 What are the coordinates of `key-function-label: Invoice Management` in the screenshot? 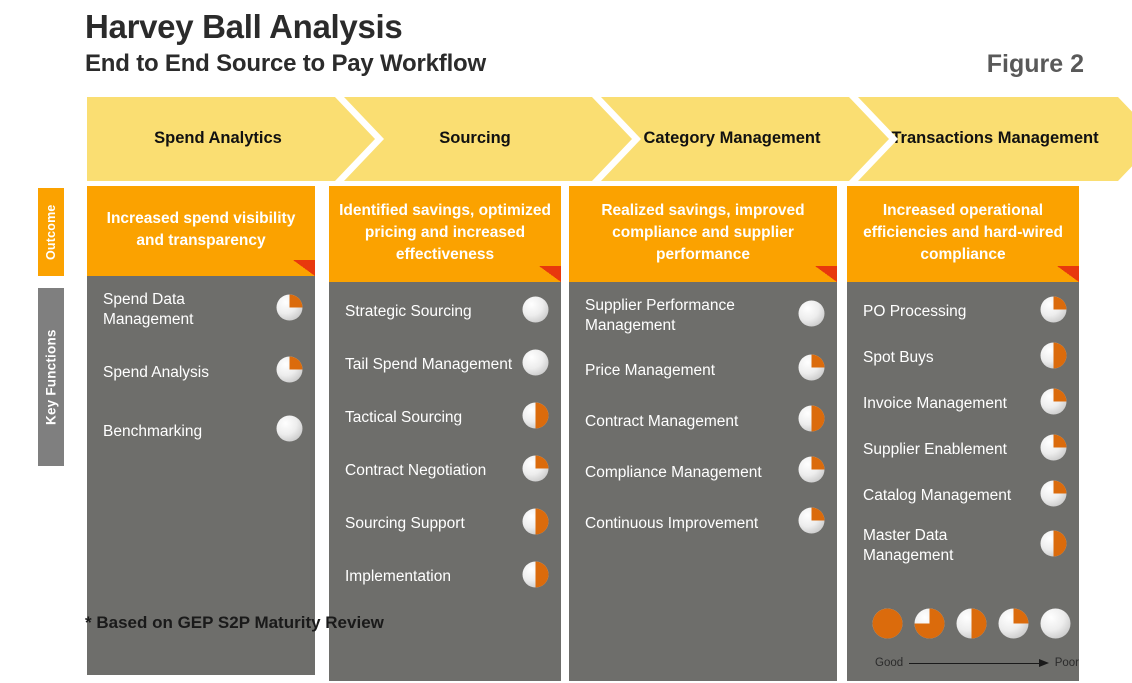 It's located at (935, 404).